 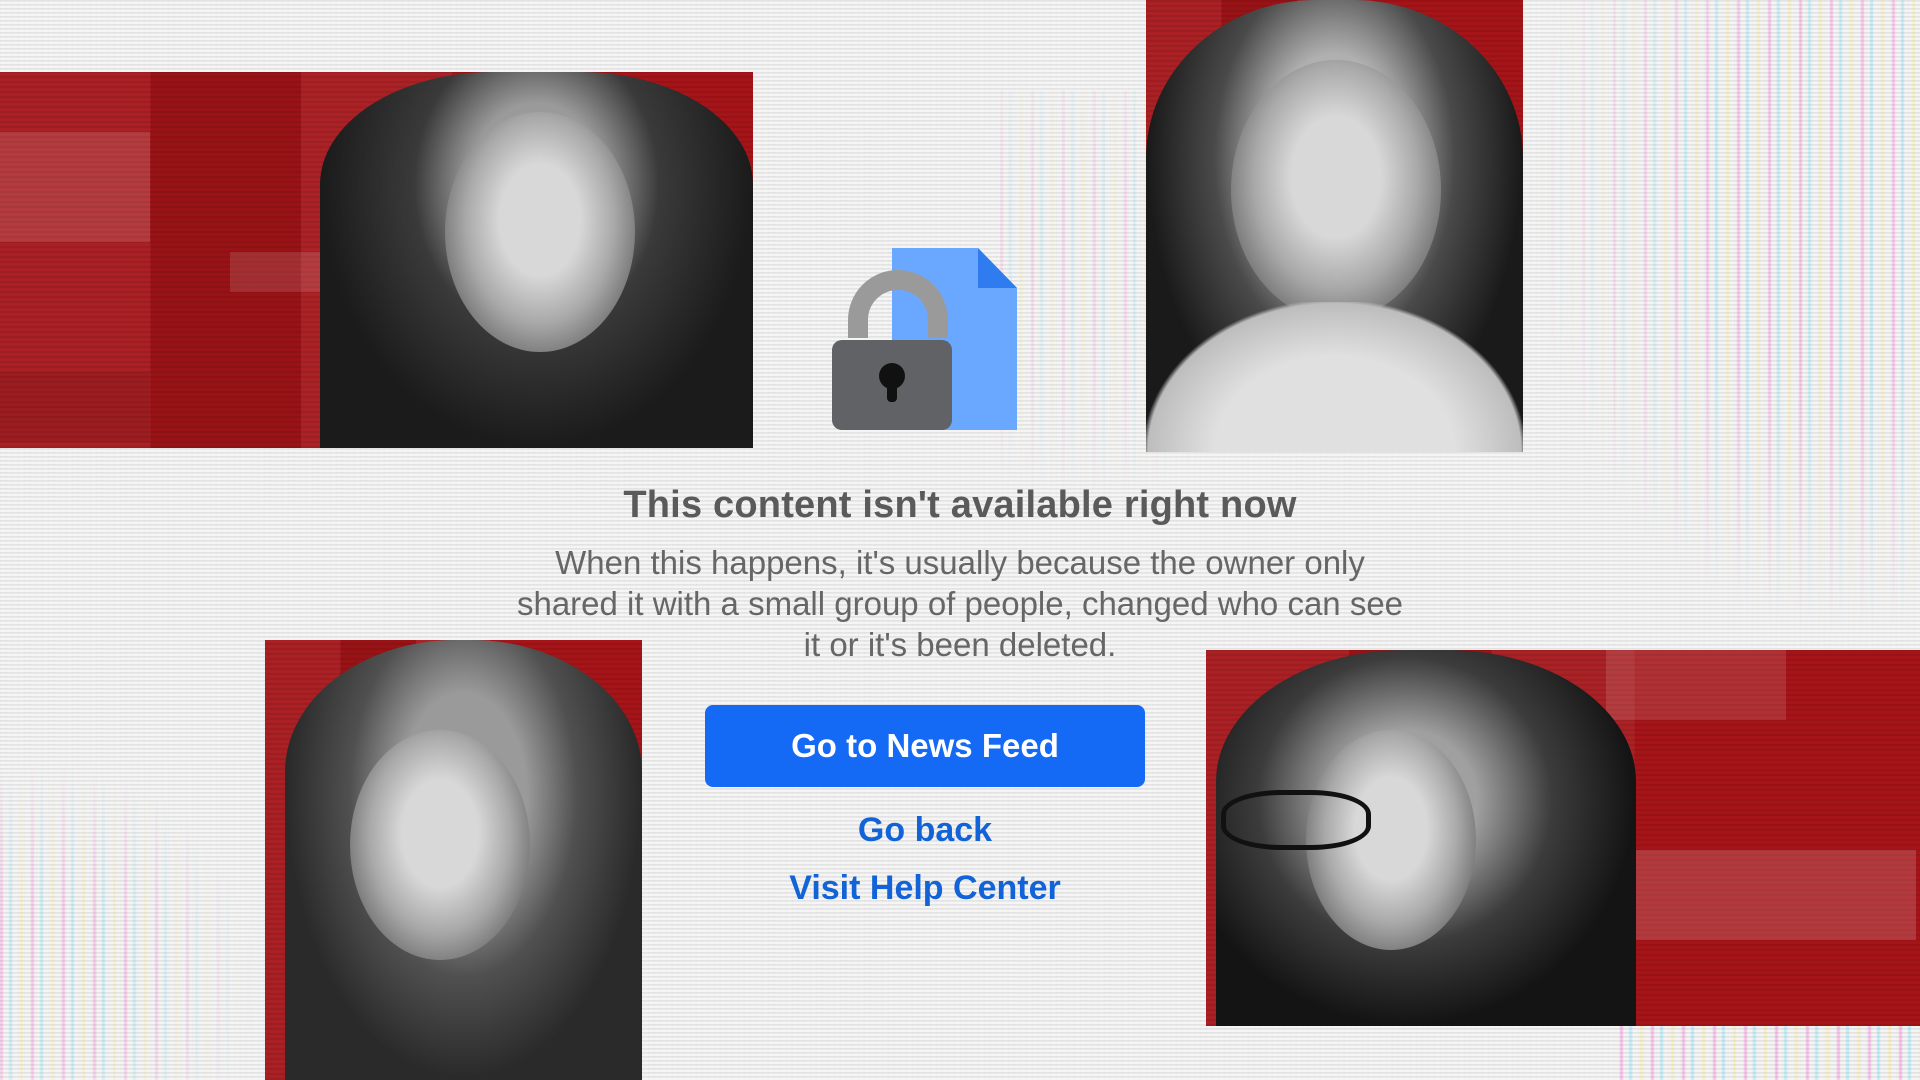 I want to click on page-title: This content isn't available right now, so click(x=960, y=505).